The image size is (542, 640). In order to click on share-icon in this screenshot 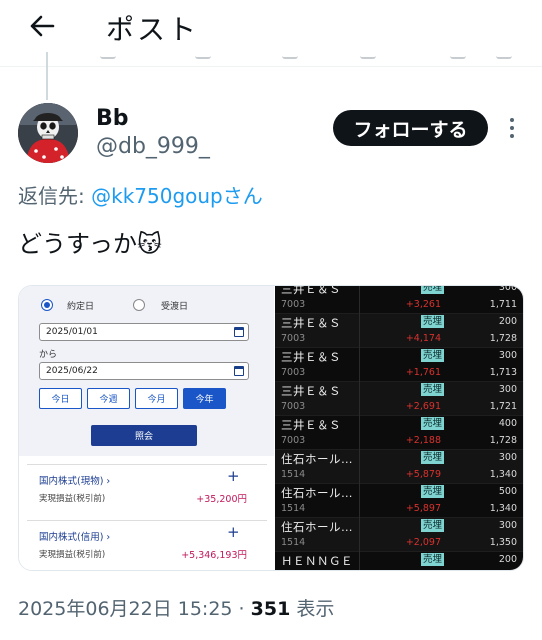, I will do `click(504, 55)`.